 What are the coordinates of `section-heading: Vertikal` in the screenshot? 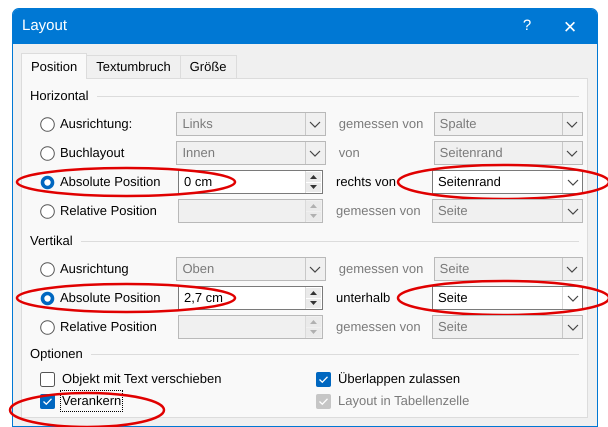 It's located at (51, 241).